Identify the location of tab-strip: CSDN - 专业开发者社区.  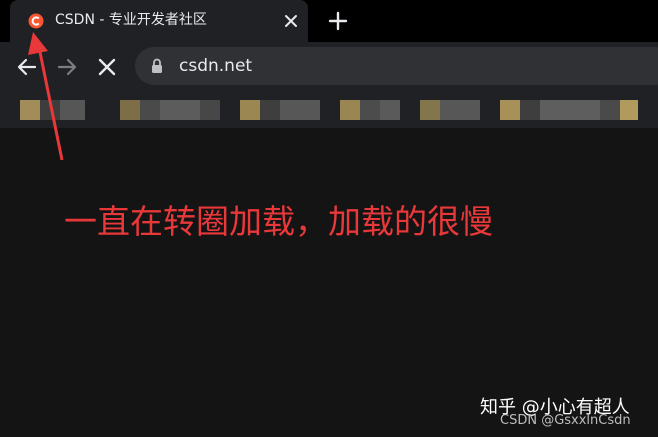
(329, 21).